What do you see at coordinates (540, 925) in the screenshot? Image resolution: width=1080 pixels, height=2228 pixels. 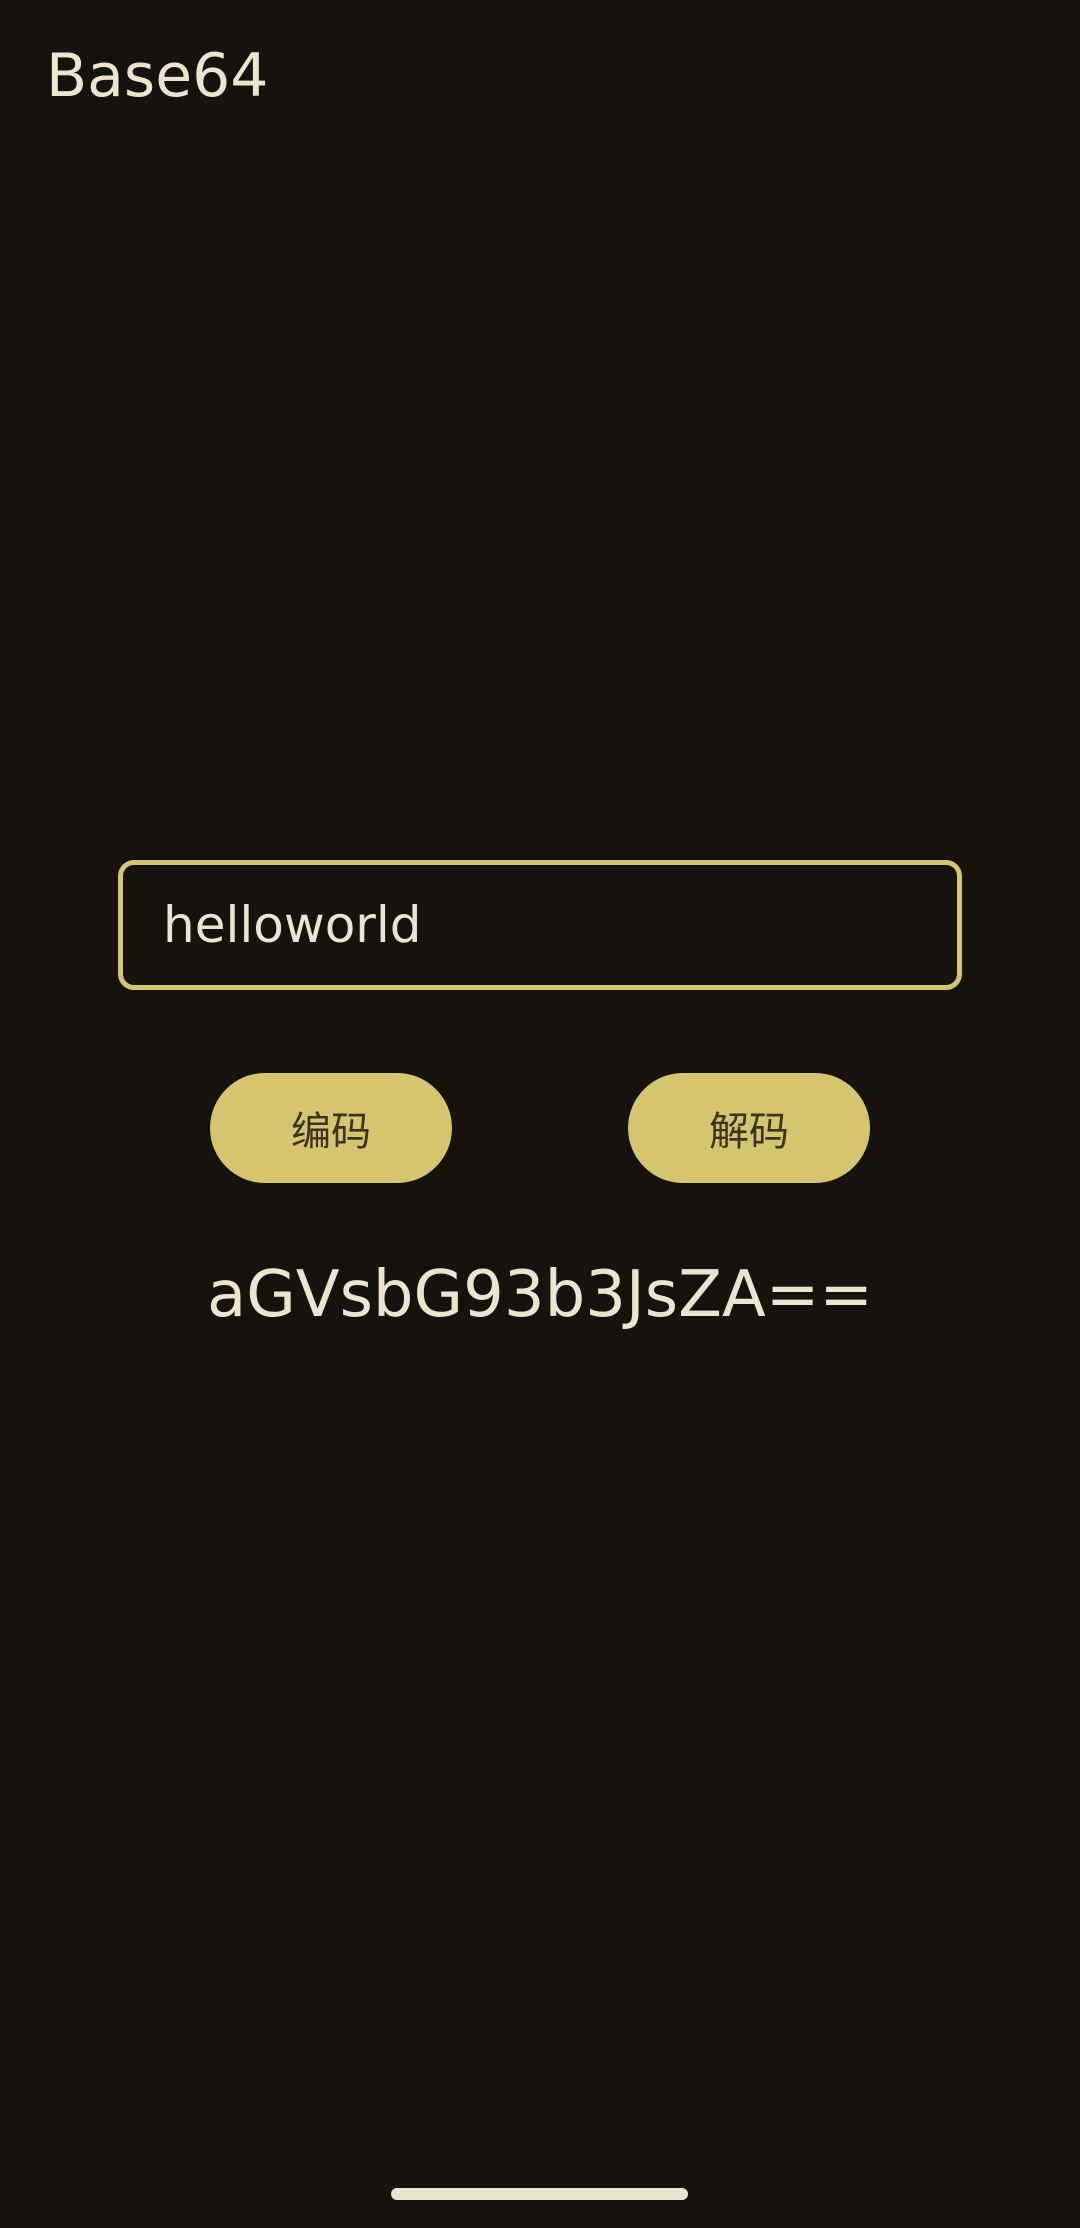 I see `text-input-field: helloworld` at bounding box center [540, 925].